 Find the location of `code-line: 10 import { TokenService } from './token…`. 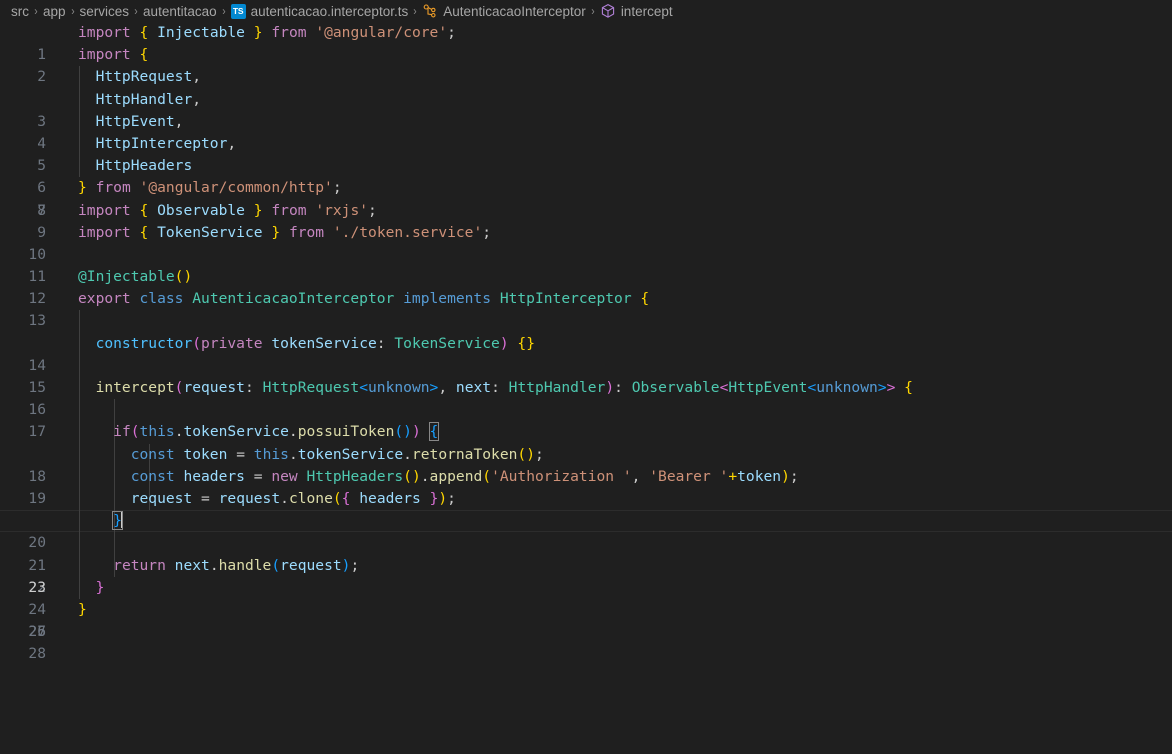

code-line: 10 import { TokenService } from './token… is located at coordinates (586, 242).